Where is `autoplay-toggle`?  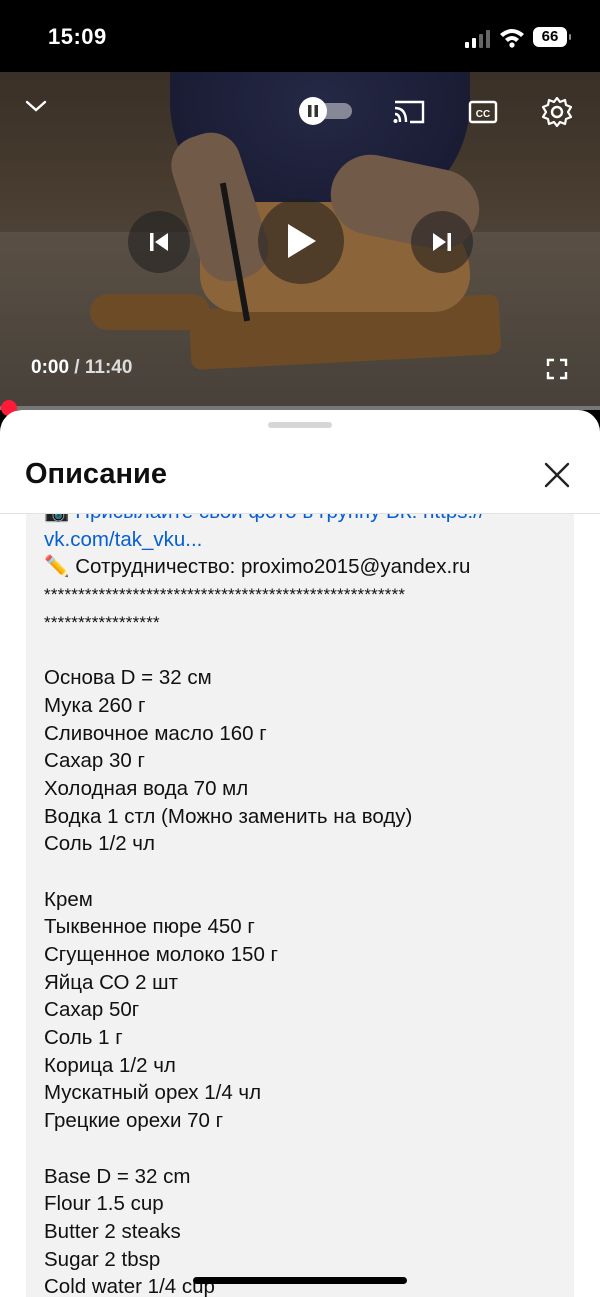
autoplay-toggle is located at coordinates (326, 111).